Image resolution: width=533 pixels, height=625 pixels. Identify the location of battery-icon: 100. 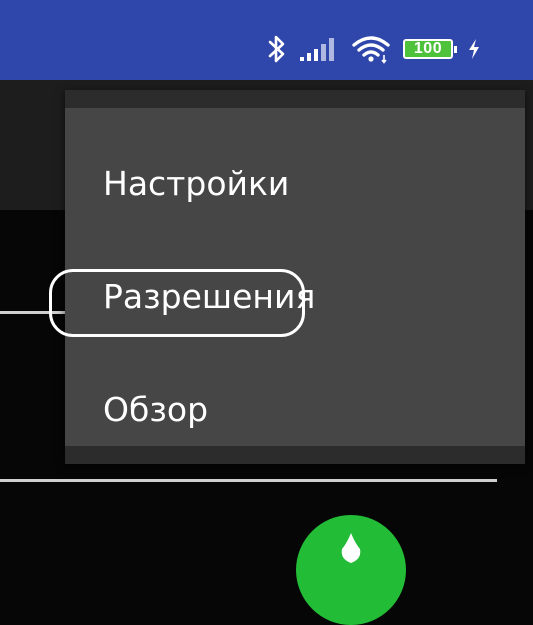
(430, 49).